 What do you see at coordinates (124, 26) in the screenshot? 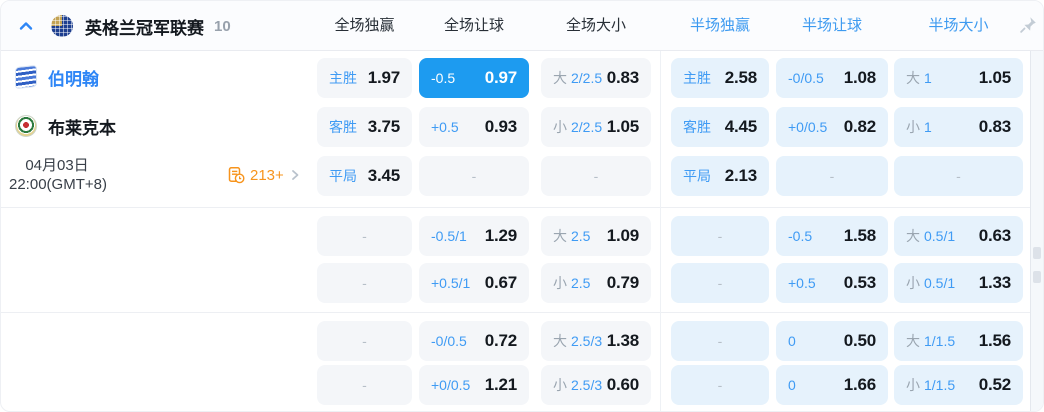
I see `league-header-left: 英格兰冠军联赛 10` at bounding box center [124, 26].